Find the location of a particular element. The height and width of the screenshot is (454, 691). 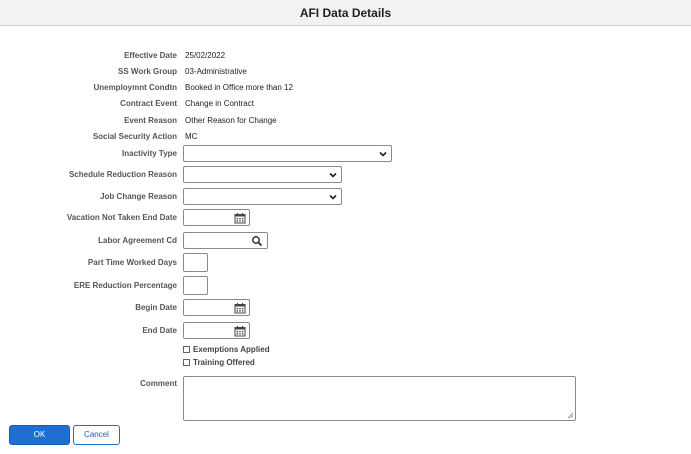

search-icon is located at coordinates (257, 241).